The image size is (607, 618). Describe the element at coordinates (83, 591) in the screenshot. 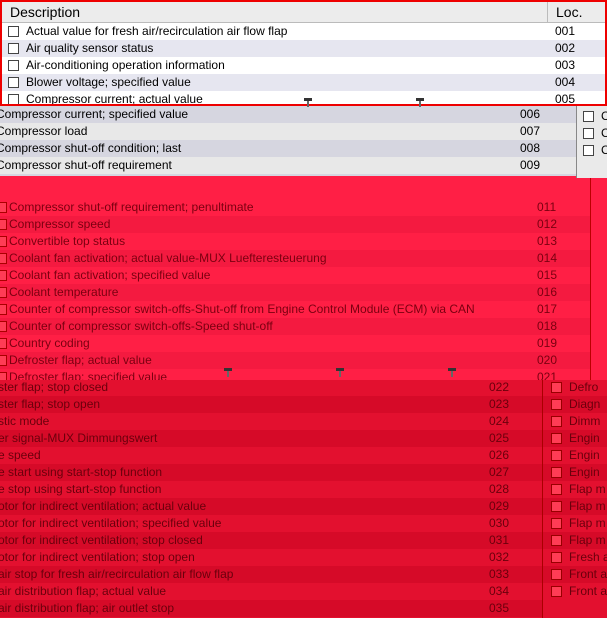

I see `row-description: air distribution flap; actual value` at that location.